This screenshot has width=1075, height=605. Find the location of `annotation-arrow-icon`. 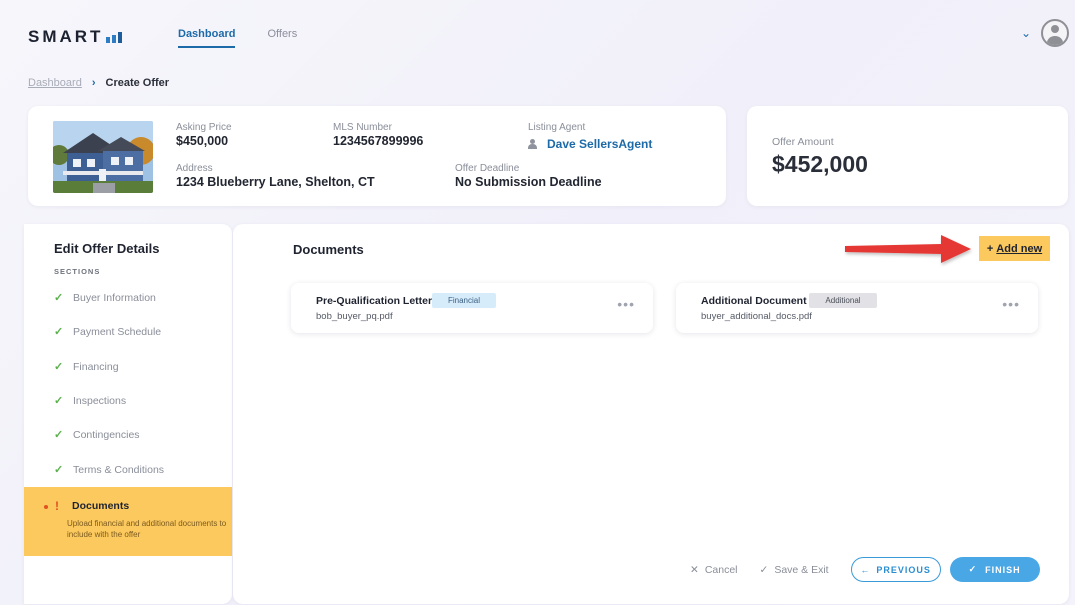

annotation-arrow-icon is located at coordinates (908, 249).